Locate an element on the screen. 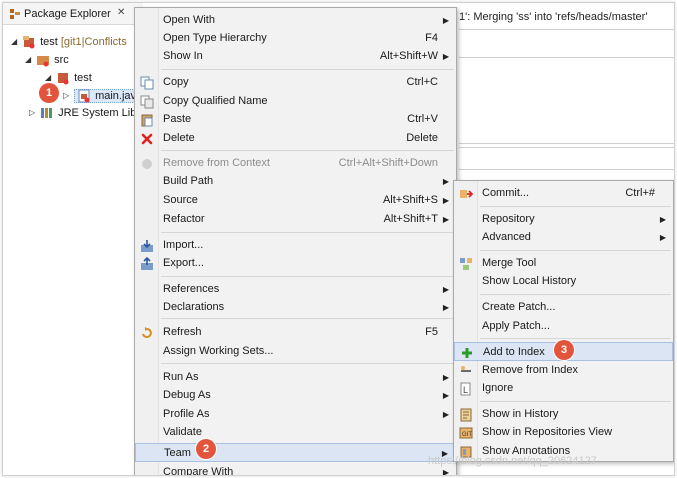 The height and width of the screenshot is (478, 677). menu-item-label: Remove from Context is located at coordinates (216, 163).